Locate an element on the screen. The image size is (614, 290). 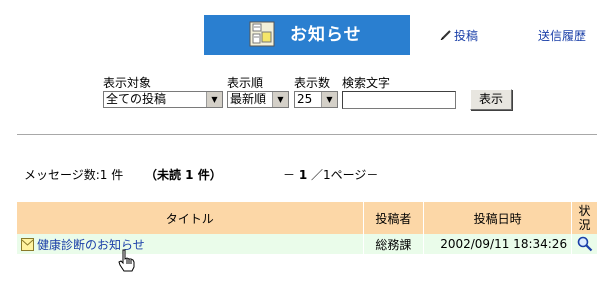
page-title: お知らせ is located at coordinates (326, 35).